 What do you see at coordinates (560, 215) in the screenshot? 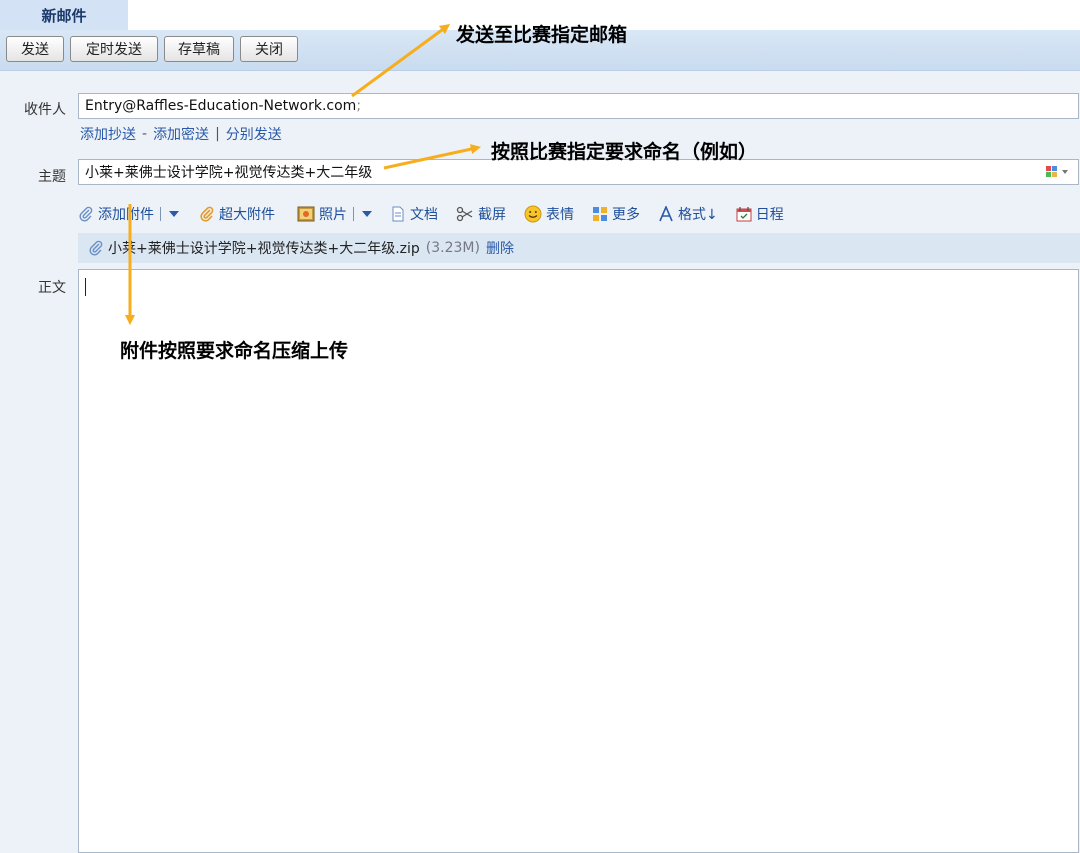
I see `emoji-label: 表情` at bounding box center [560, 215].